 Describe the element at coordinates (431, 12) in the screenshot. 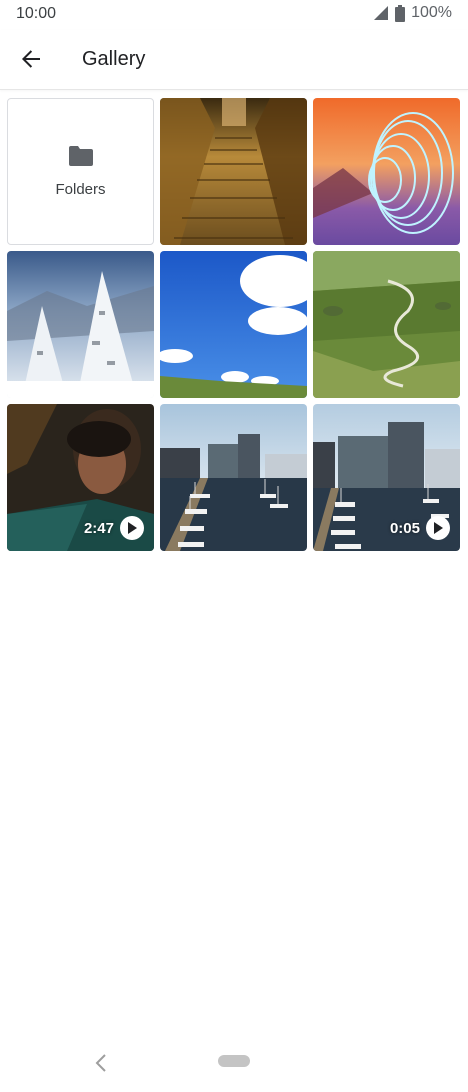

I see `battery-percent: 100%` at that location.